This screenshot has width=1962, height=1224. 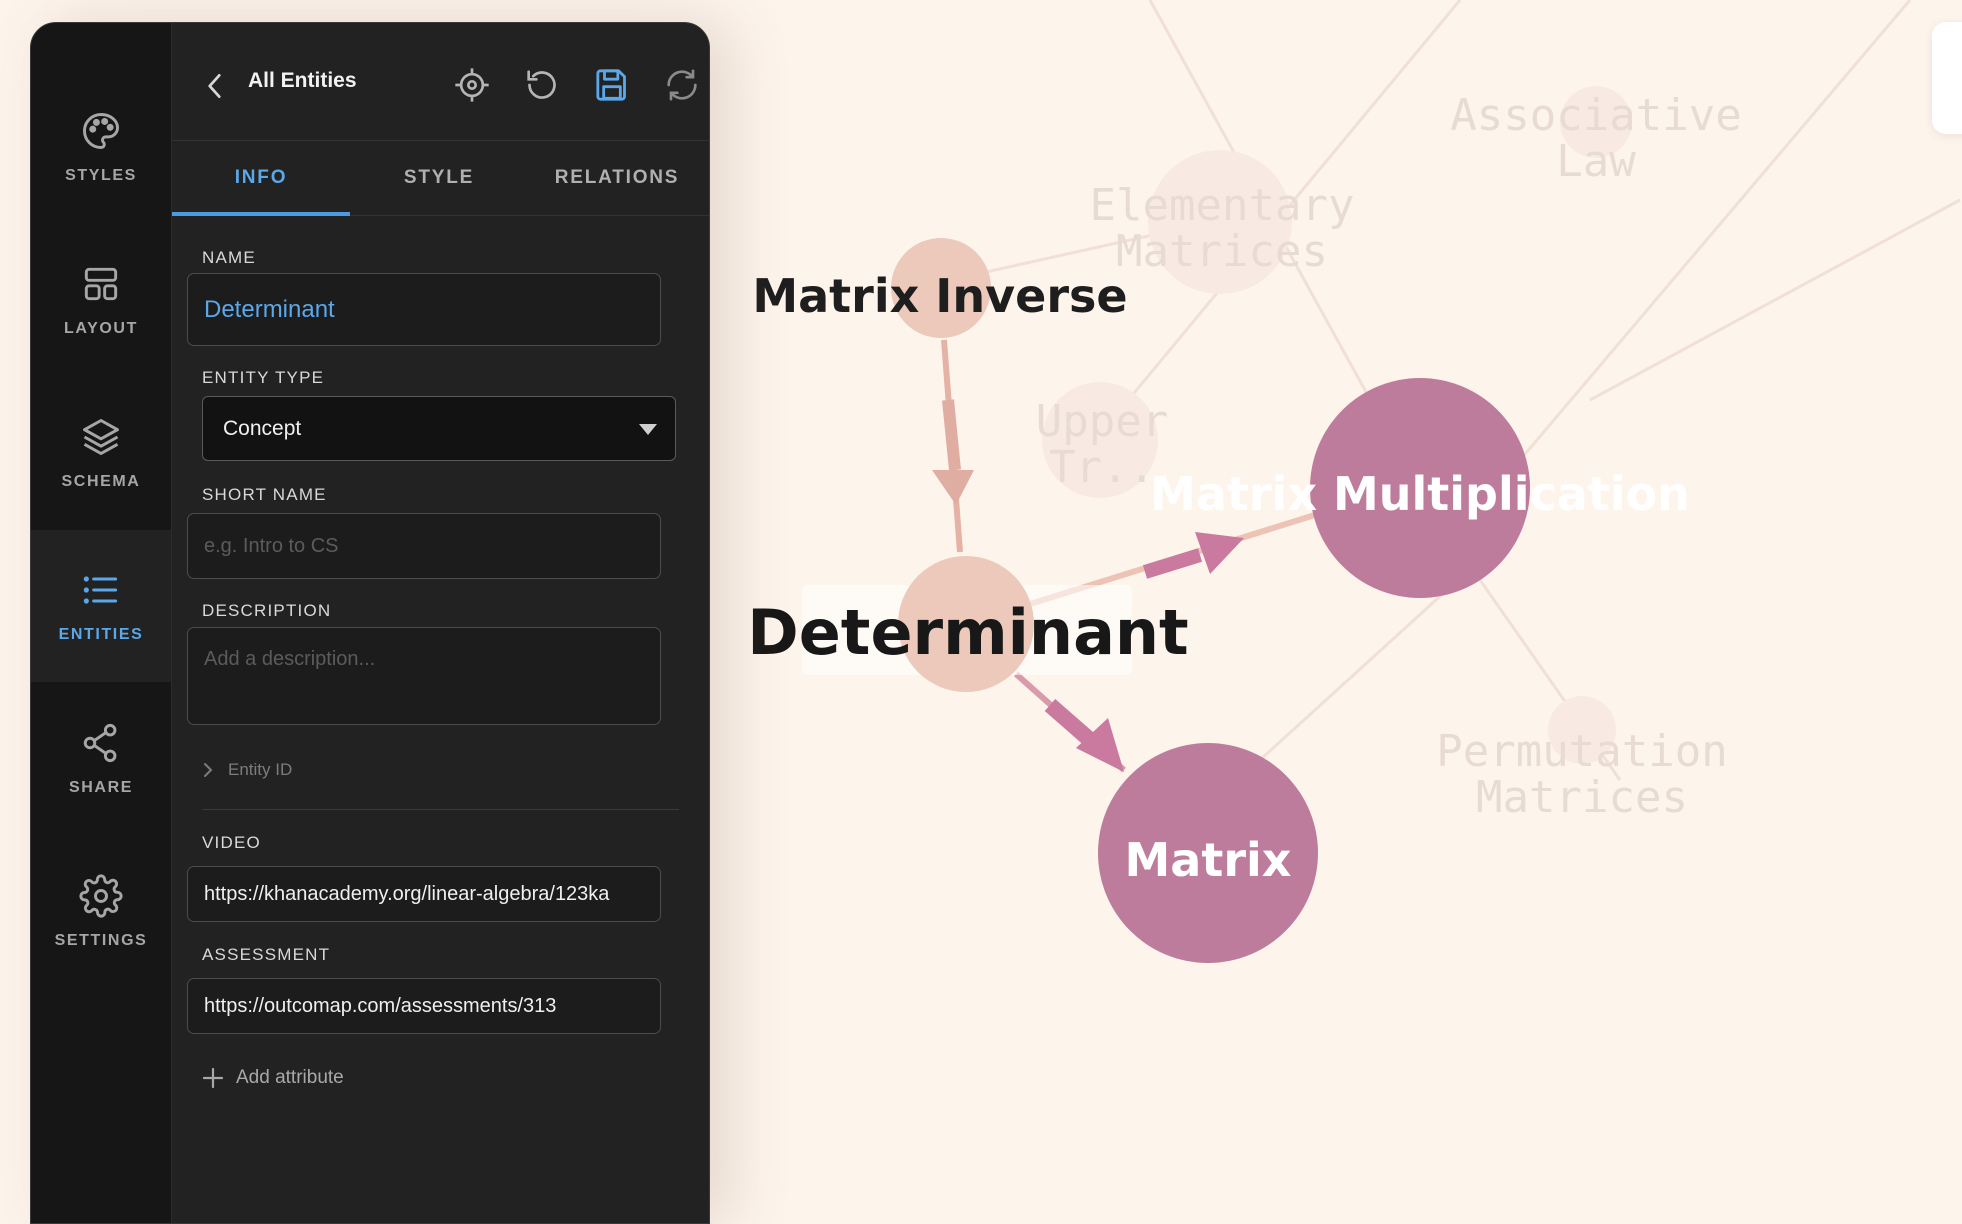 I want to click on chevron-left-icon, so click(x=215, y=86).